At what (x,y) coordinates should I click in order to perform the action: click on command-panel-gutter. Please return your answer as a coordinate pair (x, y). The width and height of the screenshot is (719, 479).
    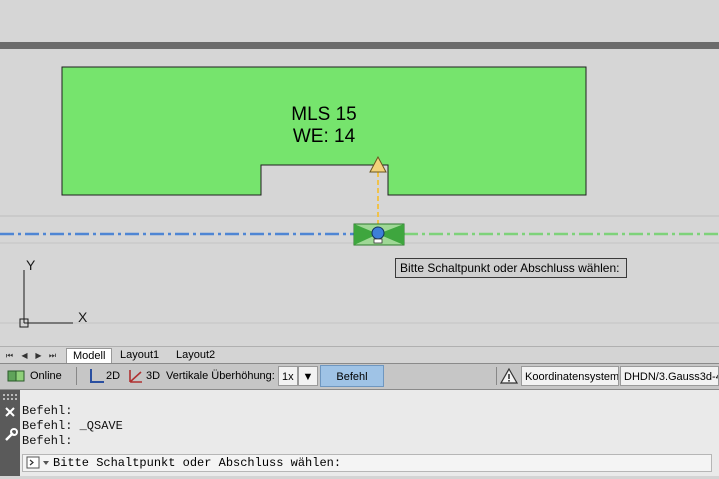
    Looking at the image, I should click on (10, 433).